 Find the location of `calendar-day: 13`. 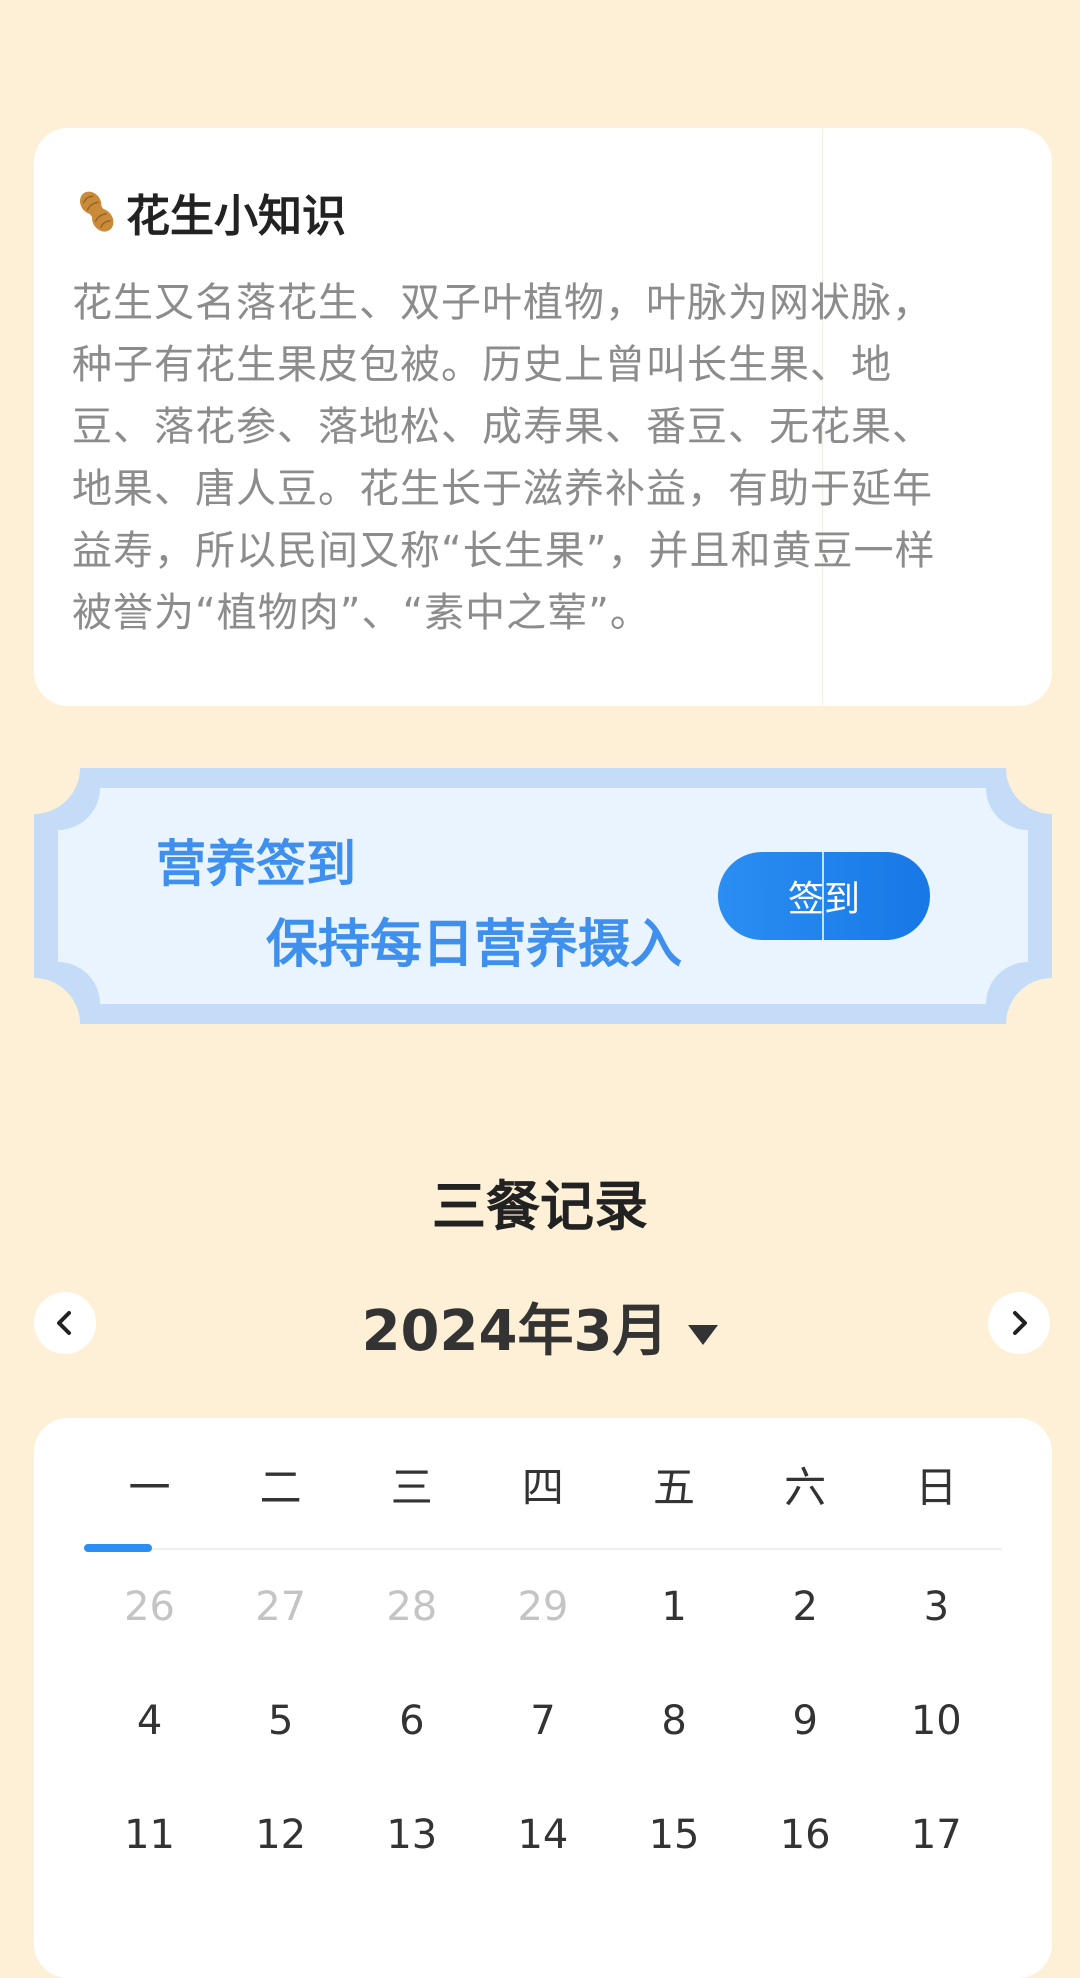

calendar-day: 13 is located at coordinates (411, 1835).